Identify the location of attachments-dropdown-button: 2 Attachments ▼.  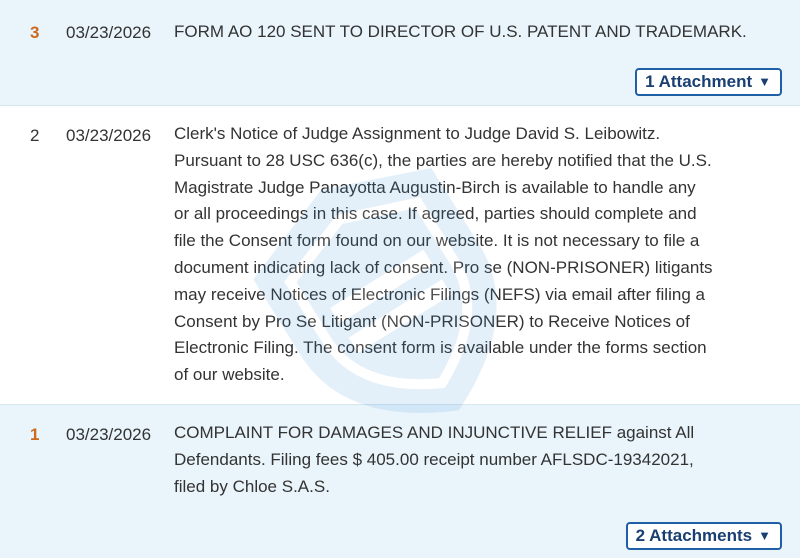
(703, 536).